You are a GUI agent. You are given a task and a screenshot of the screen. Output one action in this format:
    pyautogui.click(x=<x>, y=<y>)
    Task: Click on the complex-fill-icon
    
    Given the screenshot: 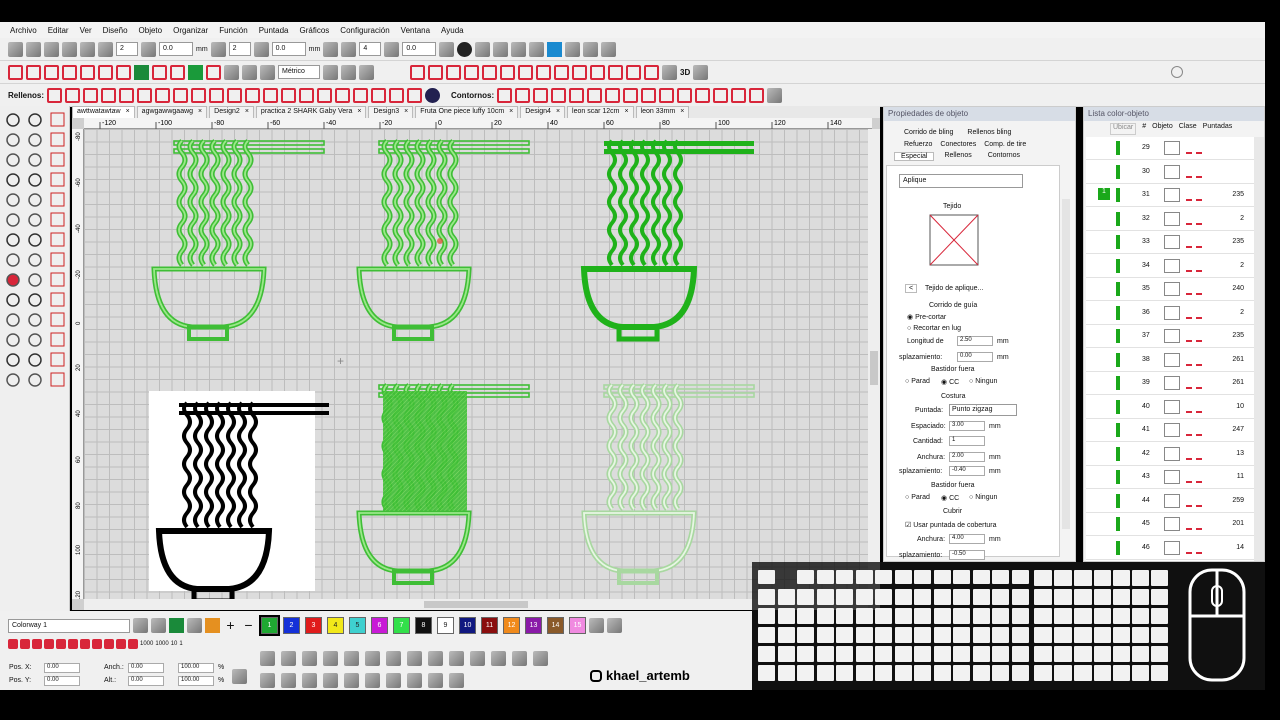 What is the action you would take?
    pyautogui.click(x=105, y=72)
    